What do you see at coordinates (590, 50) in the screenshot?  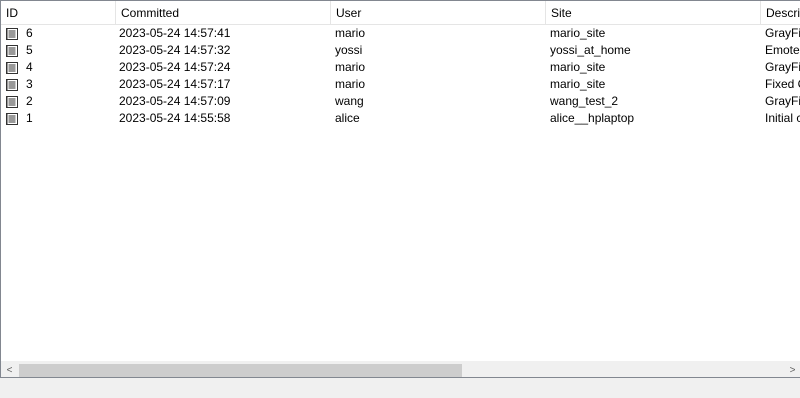 I see `cell-site: yossi_at_home` at bounding box center [590, 50].